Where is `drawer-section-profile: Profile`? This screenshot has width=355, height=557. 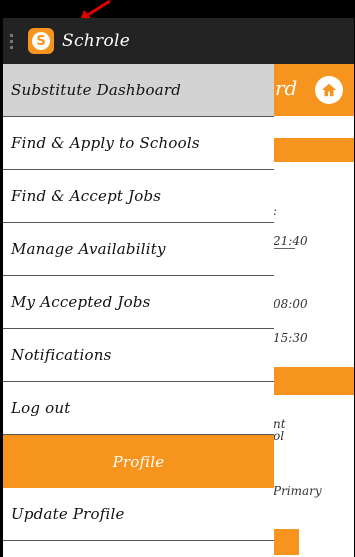
drawer-section-profile: Profile is located at coordinates (138, 461).